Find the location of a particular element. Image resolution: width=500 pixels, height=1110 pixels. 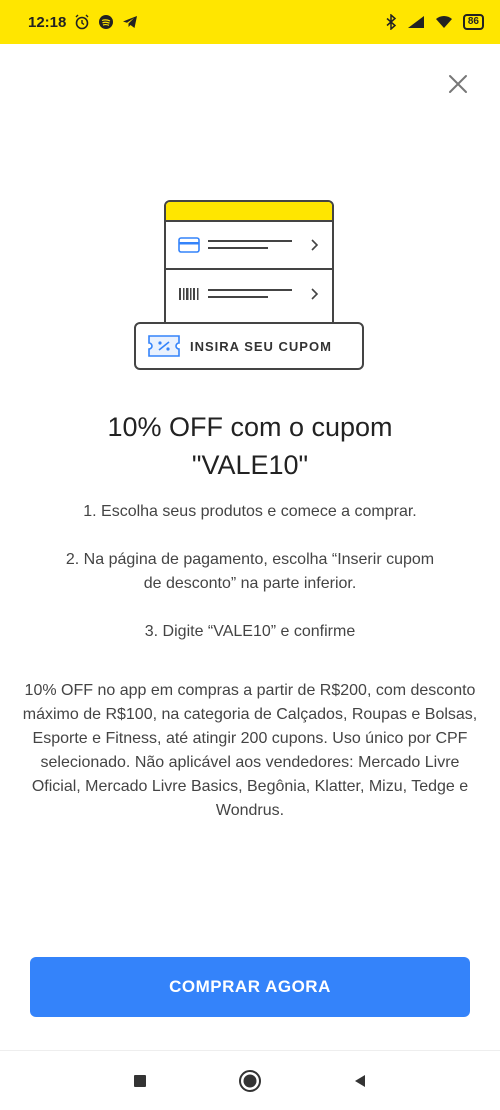

system-nav-bar is located at coordinates (250, 1080).